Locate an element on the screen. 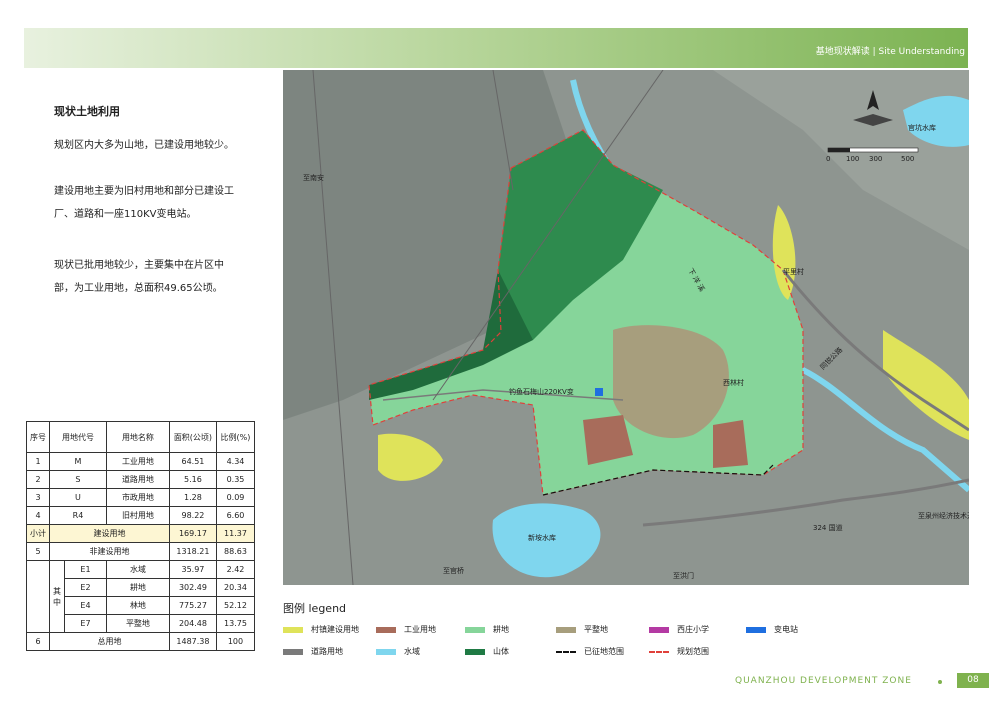  col-header-pct: 比例(%) is located at coordinates (235, 437).